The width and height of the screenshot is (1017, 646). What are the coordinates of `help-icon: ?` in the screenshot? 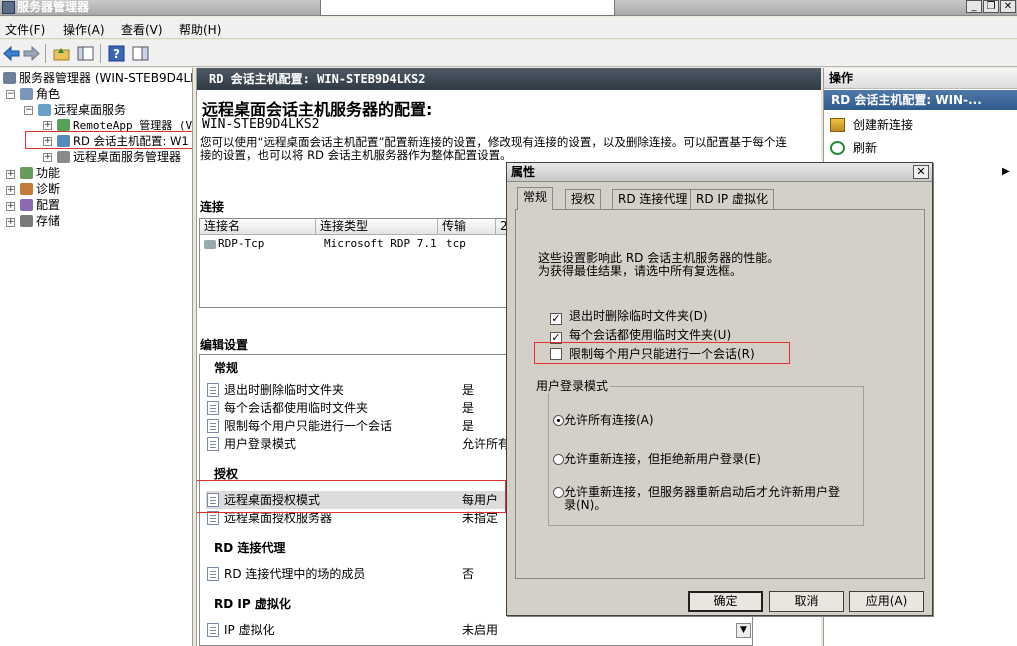 It's located at (116, 53).